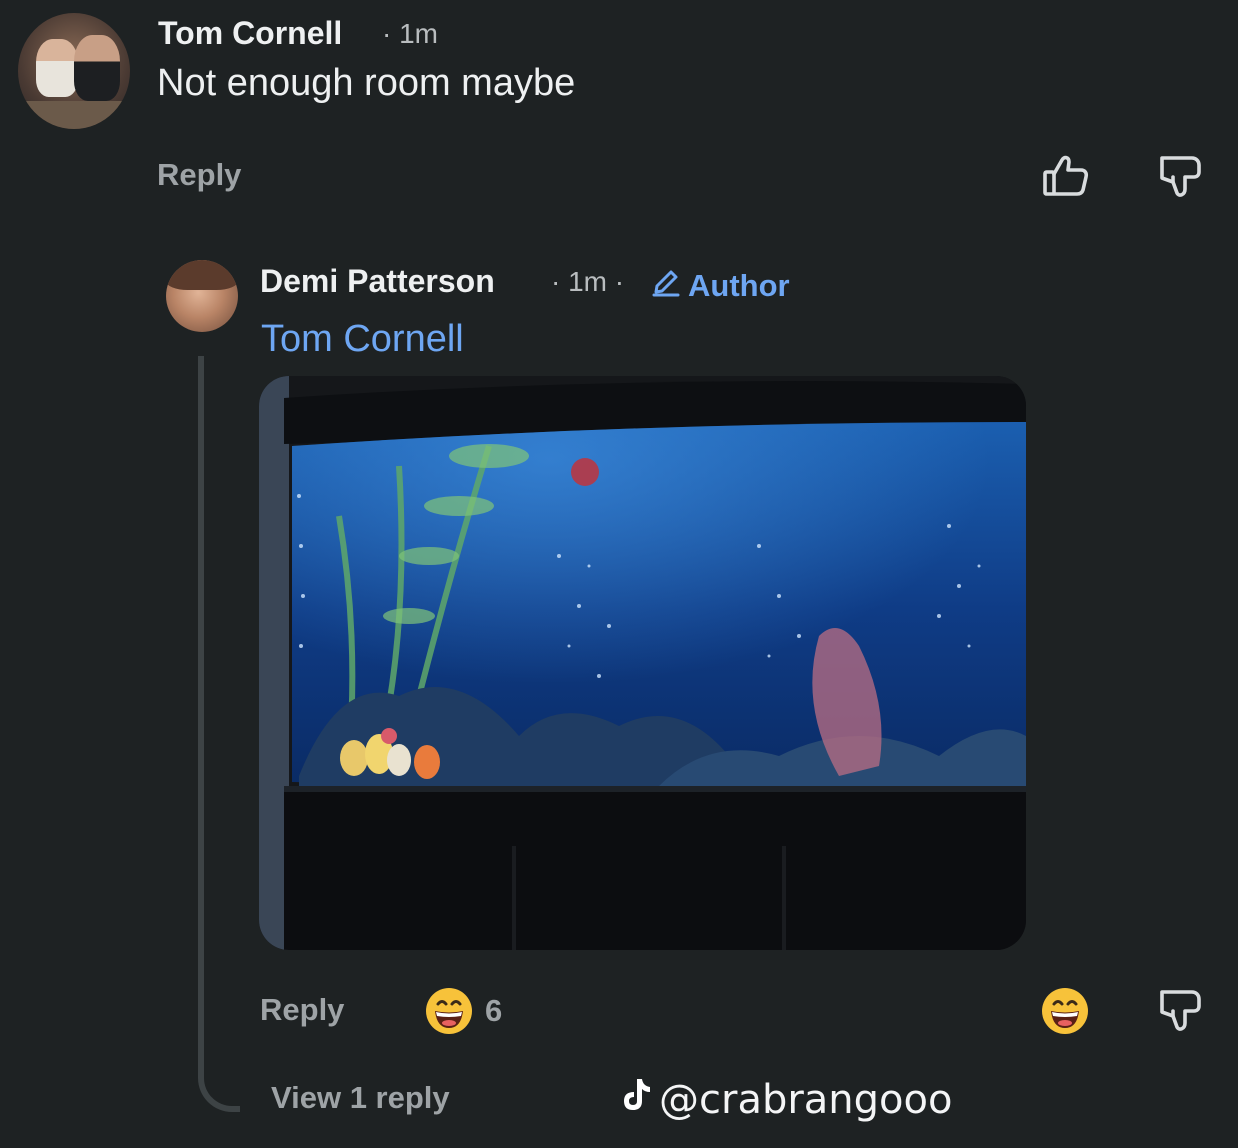 This screenshot has height=1148, width=1238. What do you see at coordinates (362, 339) in the screenshot?
I see `mention-link: Tom Cornell` at bounding box center [362, 339].